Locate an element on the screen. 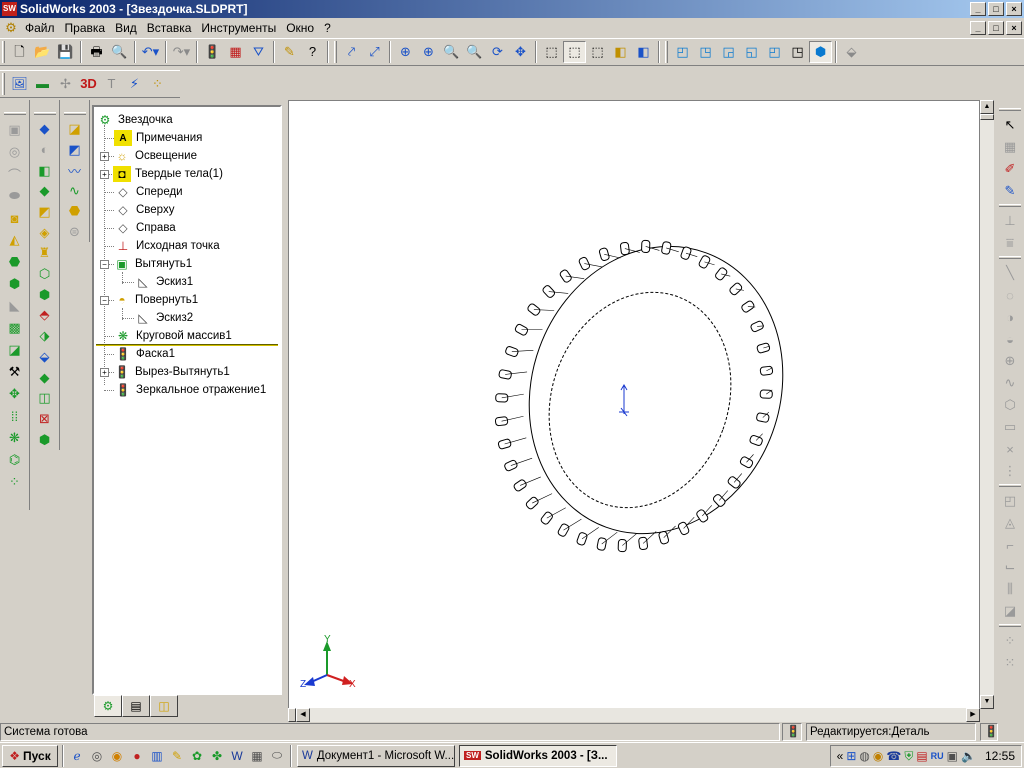  view-front-icon: ◰ is located at coordinates (682, 52).